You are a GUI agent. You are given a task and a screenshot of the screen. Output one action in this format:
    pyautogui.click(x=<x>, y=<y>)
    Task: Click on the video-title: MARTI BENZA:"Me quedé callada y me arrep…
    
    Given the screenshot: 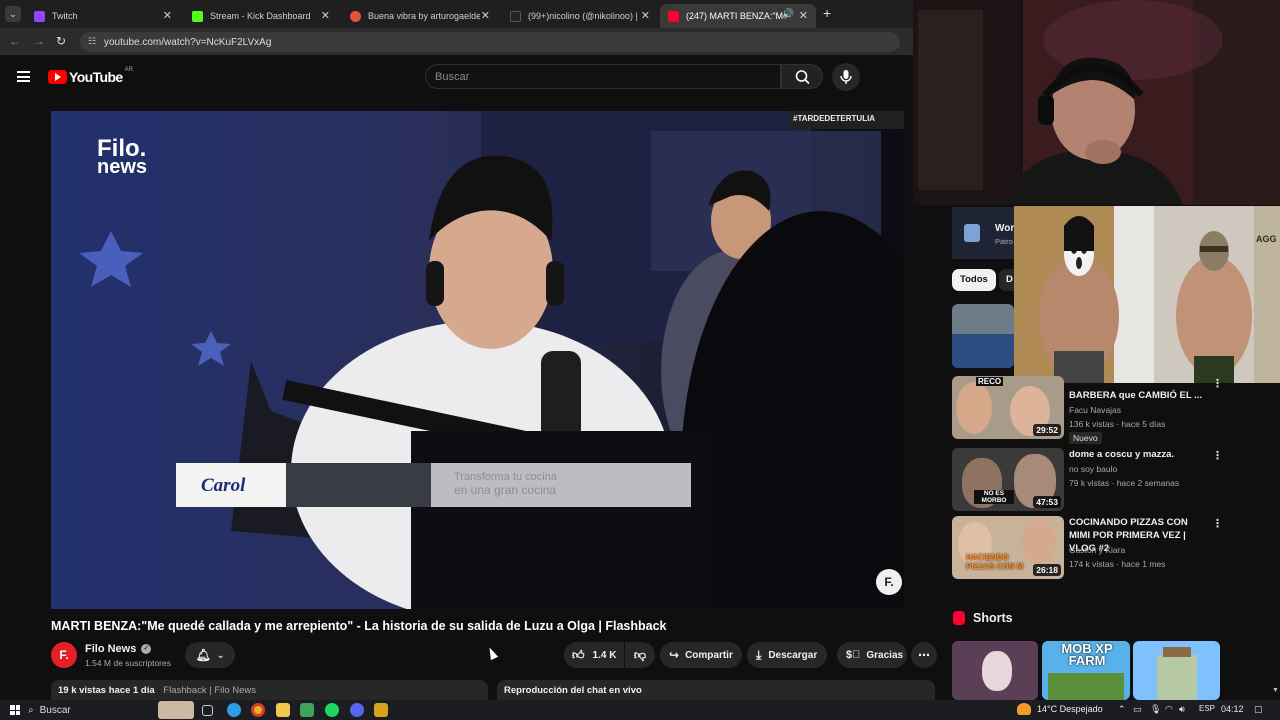 What is the action you would take?
    pyautogui.click(x=359, y=626)
    